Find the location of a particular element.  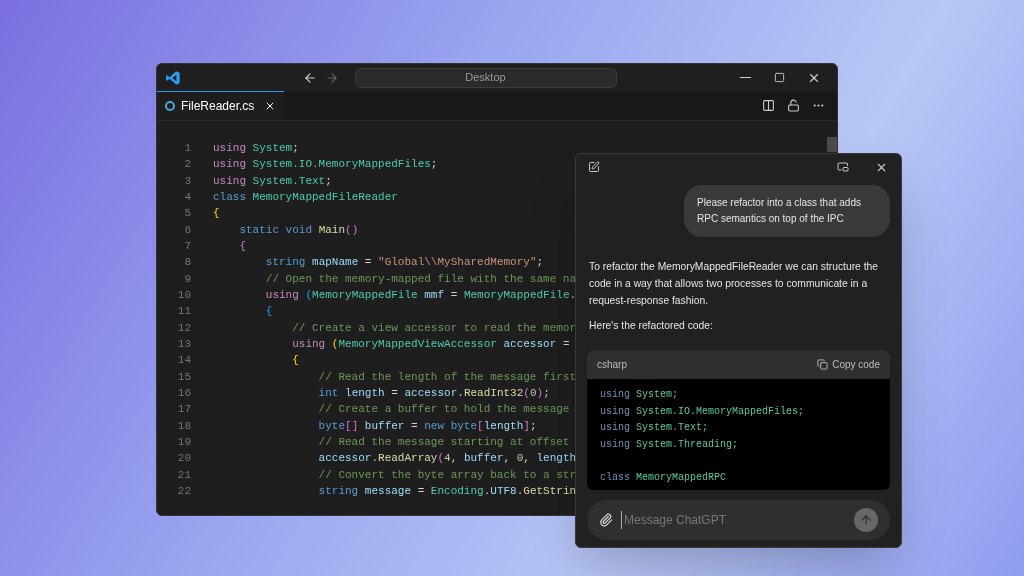

copy-icon is located at coordinates (823, 364).